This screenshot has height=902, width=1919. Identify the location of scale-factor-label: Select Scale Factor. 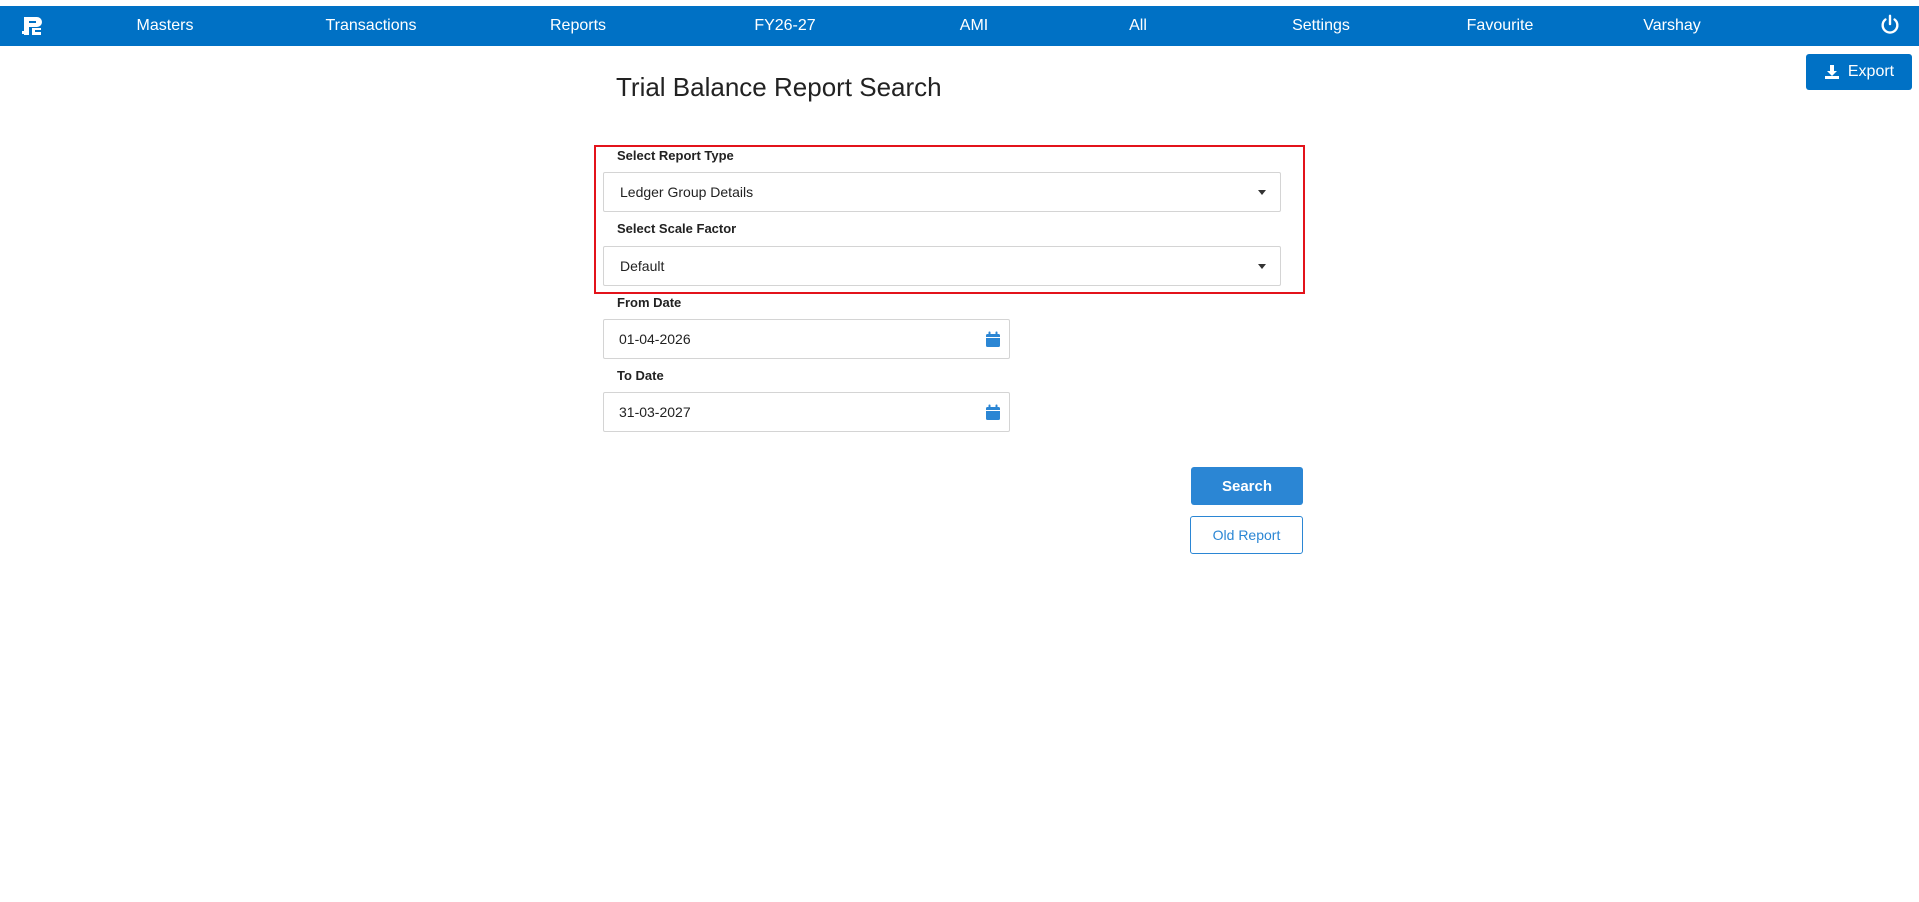
(677, 228).